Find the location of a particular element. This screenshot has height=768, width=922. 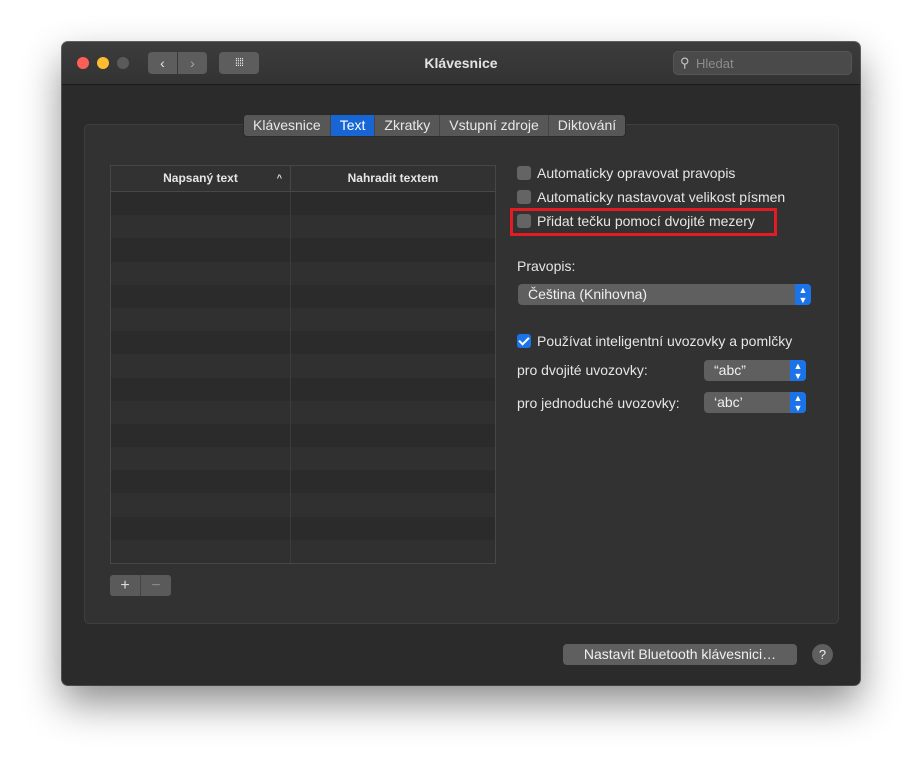

auto-correct-label: Automaticky opravovat pravopis is located at coordinates (636, 173).